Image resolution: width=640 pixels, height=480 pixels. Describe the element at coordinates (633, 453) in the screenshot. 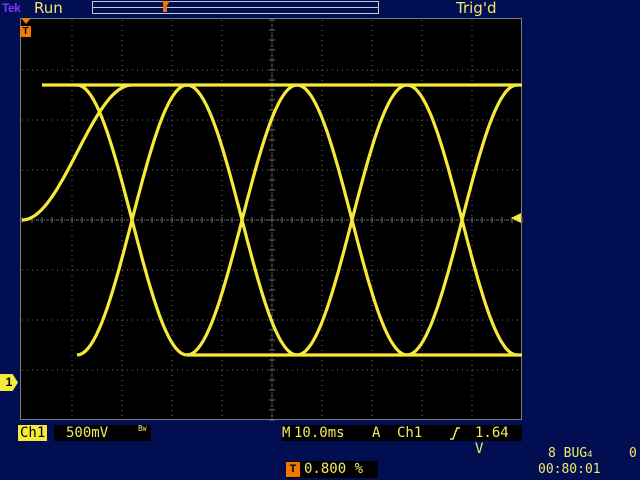

I see `info-line-1-right: 0` at that location.